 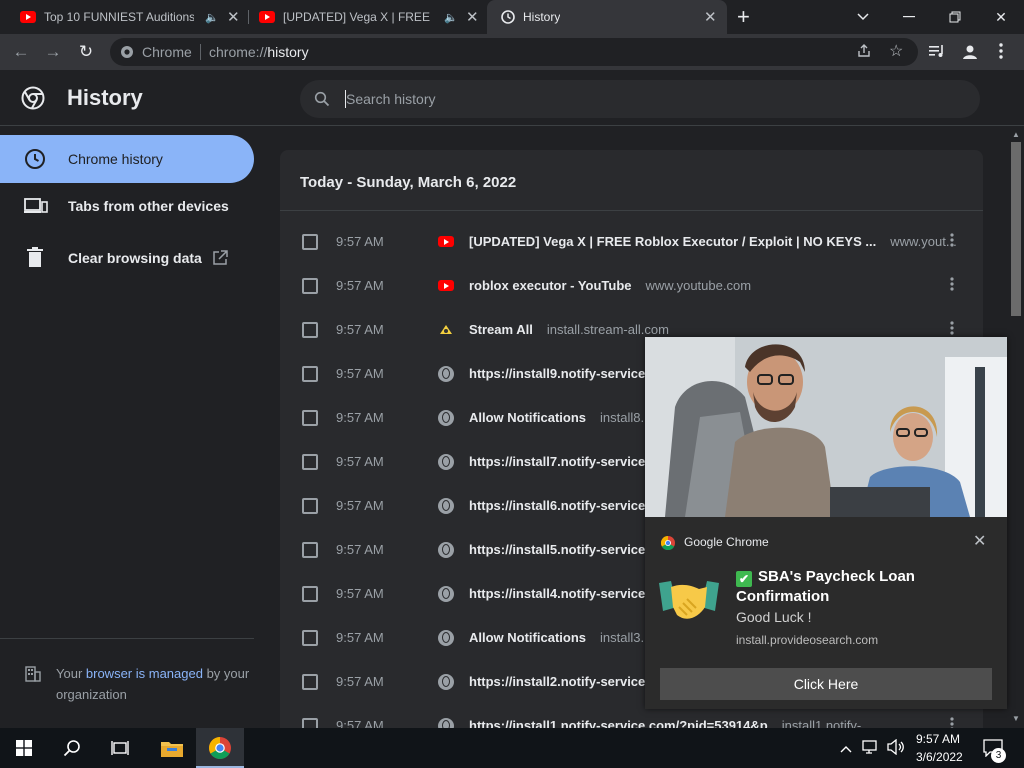 I want to click on notification-title-text: SBA's Paycheck Loan Confirmation, so click(x=825, y=586).